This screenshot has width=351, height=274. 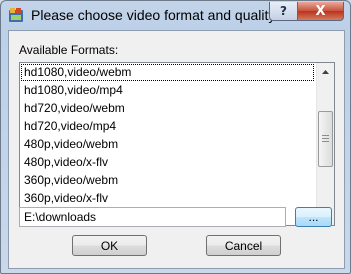 What do you see at coordinates (66, 162) in the screenshot?
I see `format-item: 480p,video/x-flv` at bounding box center [66, 162].